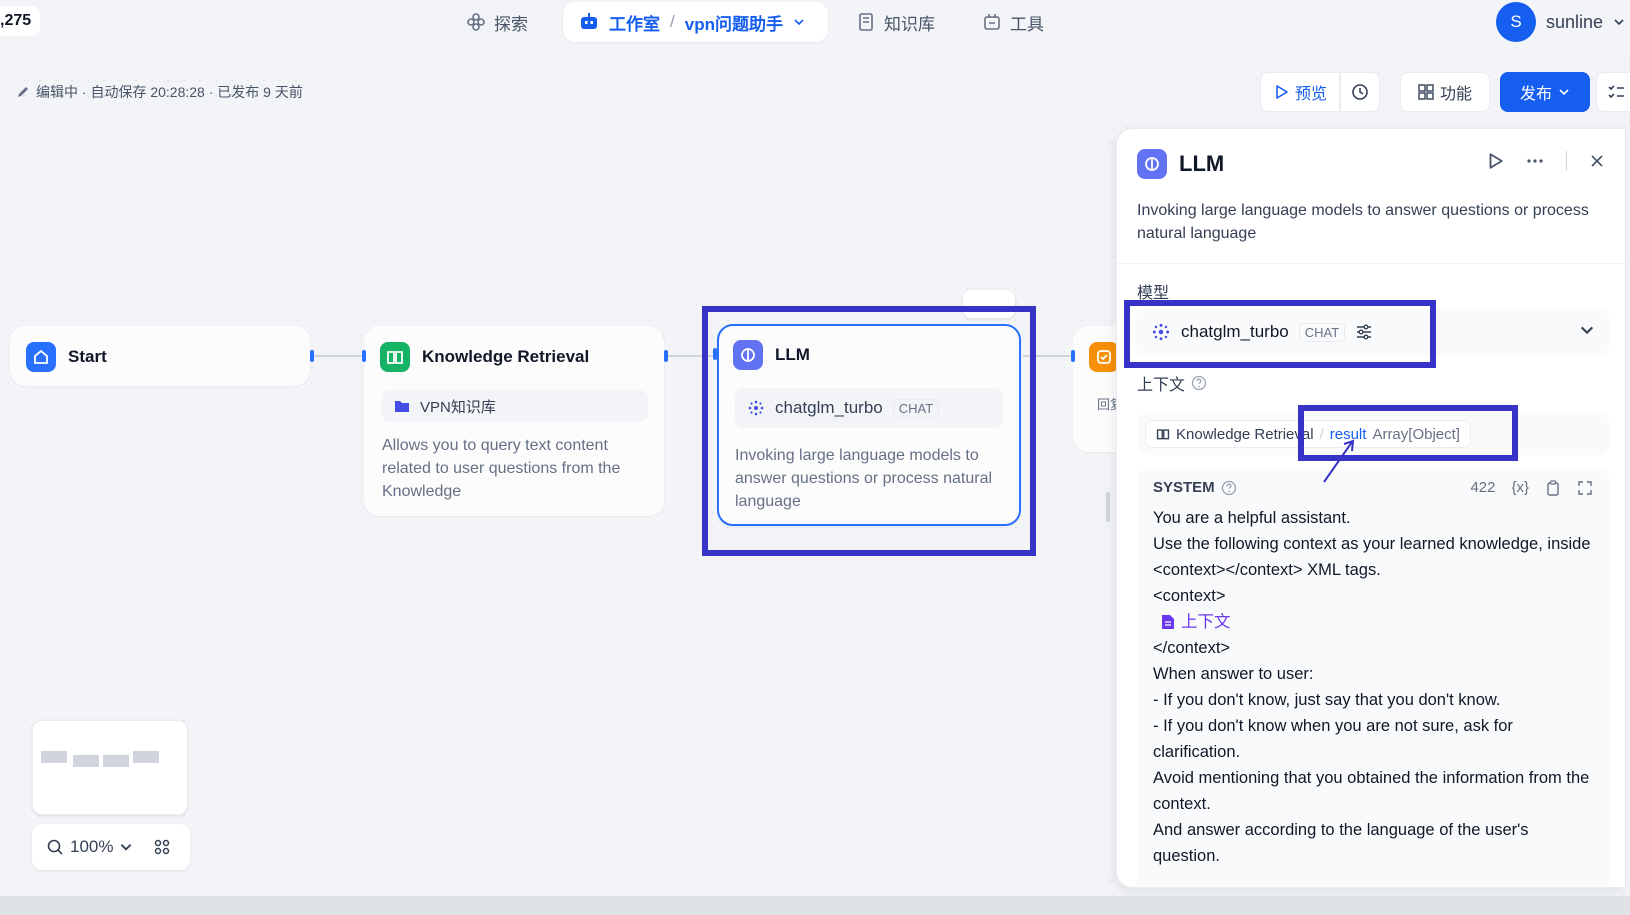 This screenshot has height=915, width=1630. I want to click on nav-knowledge: 知识库, so click(895, 22).